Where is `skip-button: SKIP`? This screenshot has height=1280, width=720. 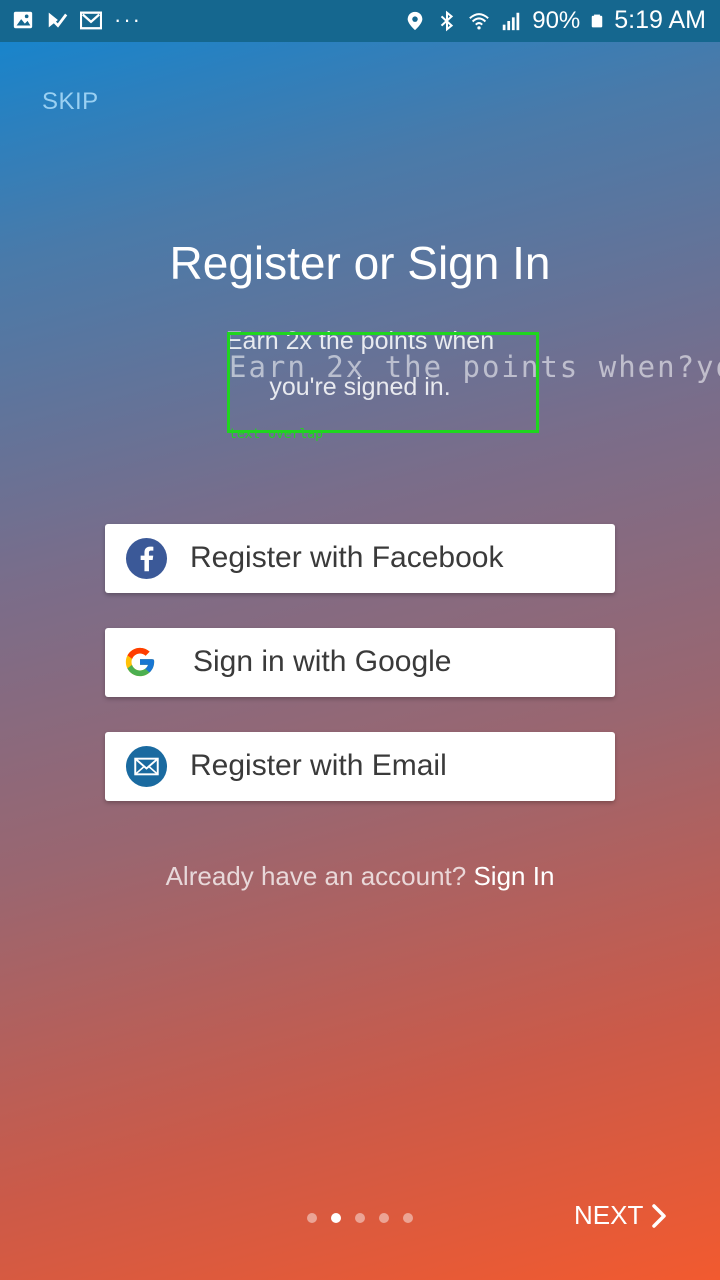
skip-button: SKIP is located at coordinates (70, 102).